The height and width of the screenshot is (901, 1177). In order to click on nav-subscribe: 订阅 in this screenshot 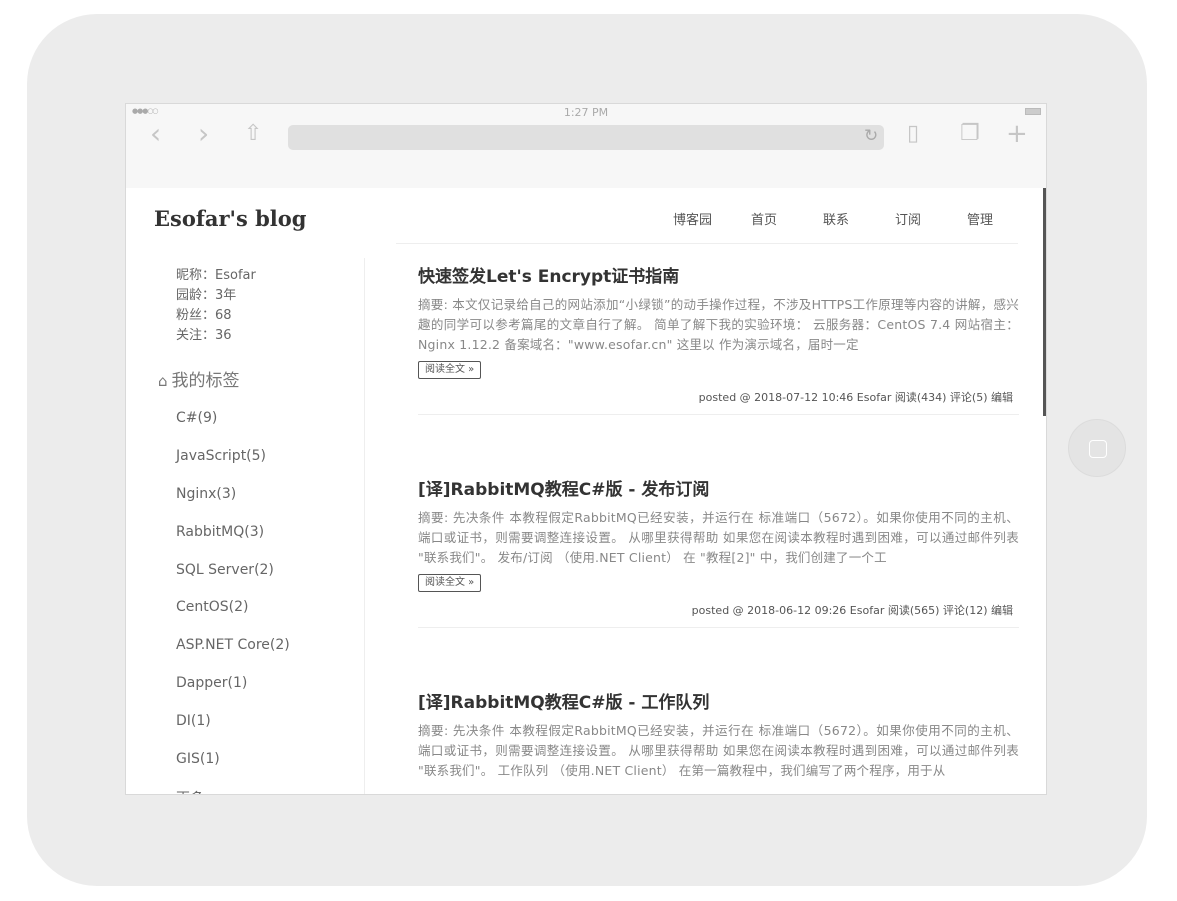, I will do `click(908, 218)`.